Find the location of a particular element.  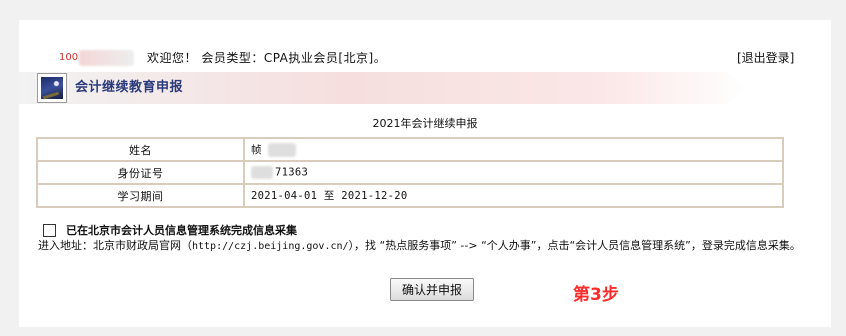

id-number-label: 身份证号 is located at coordinates (140, 172).